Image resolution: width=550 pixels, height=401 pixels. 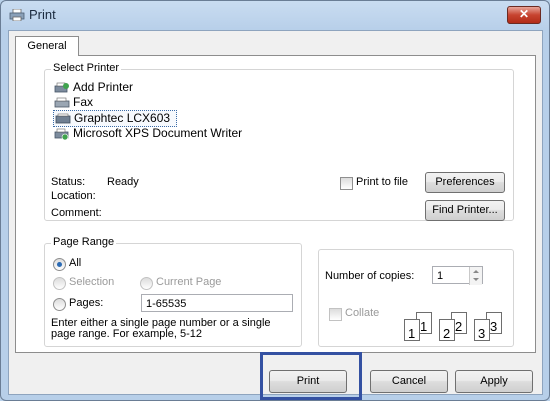 What do you see at coordinates (416, 298) in the screenshot?
I see `copies-group: Number of copies: 1 Collate 1 1 2 2 3 3` at bounding box center [416, 298].